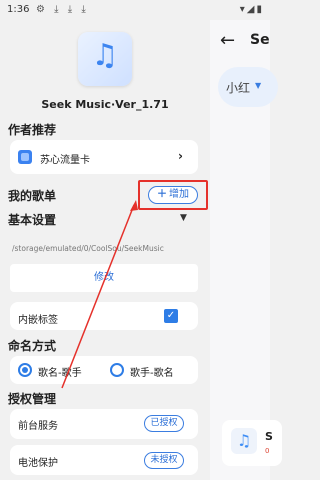 This screenshot has width=320, height=480. What do you see at coordinates (251, 9) in the screenshot?
I see `signal-battery-icons: ▾◢▮` at bounding box center [251, 9].